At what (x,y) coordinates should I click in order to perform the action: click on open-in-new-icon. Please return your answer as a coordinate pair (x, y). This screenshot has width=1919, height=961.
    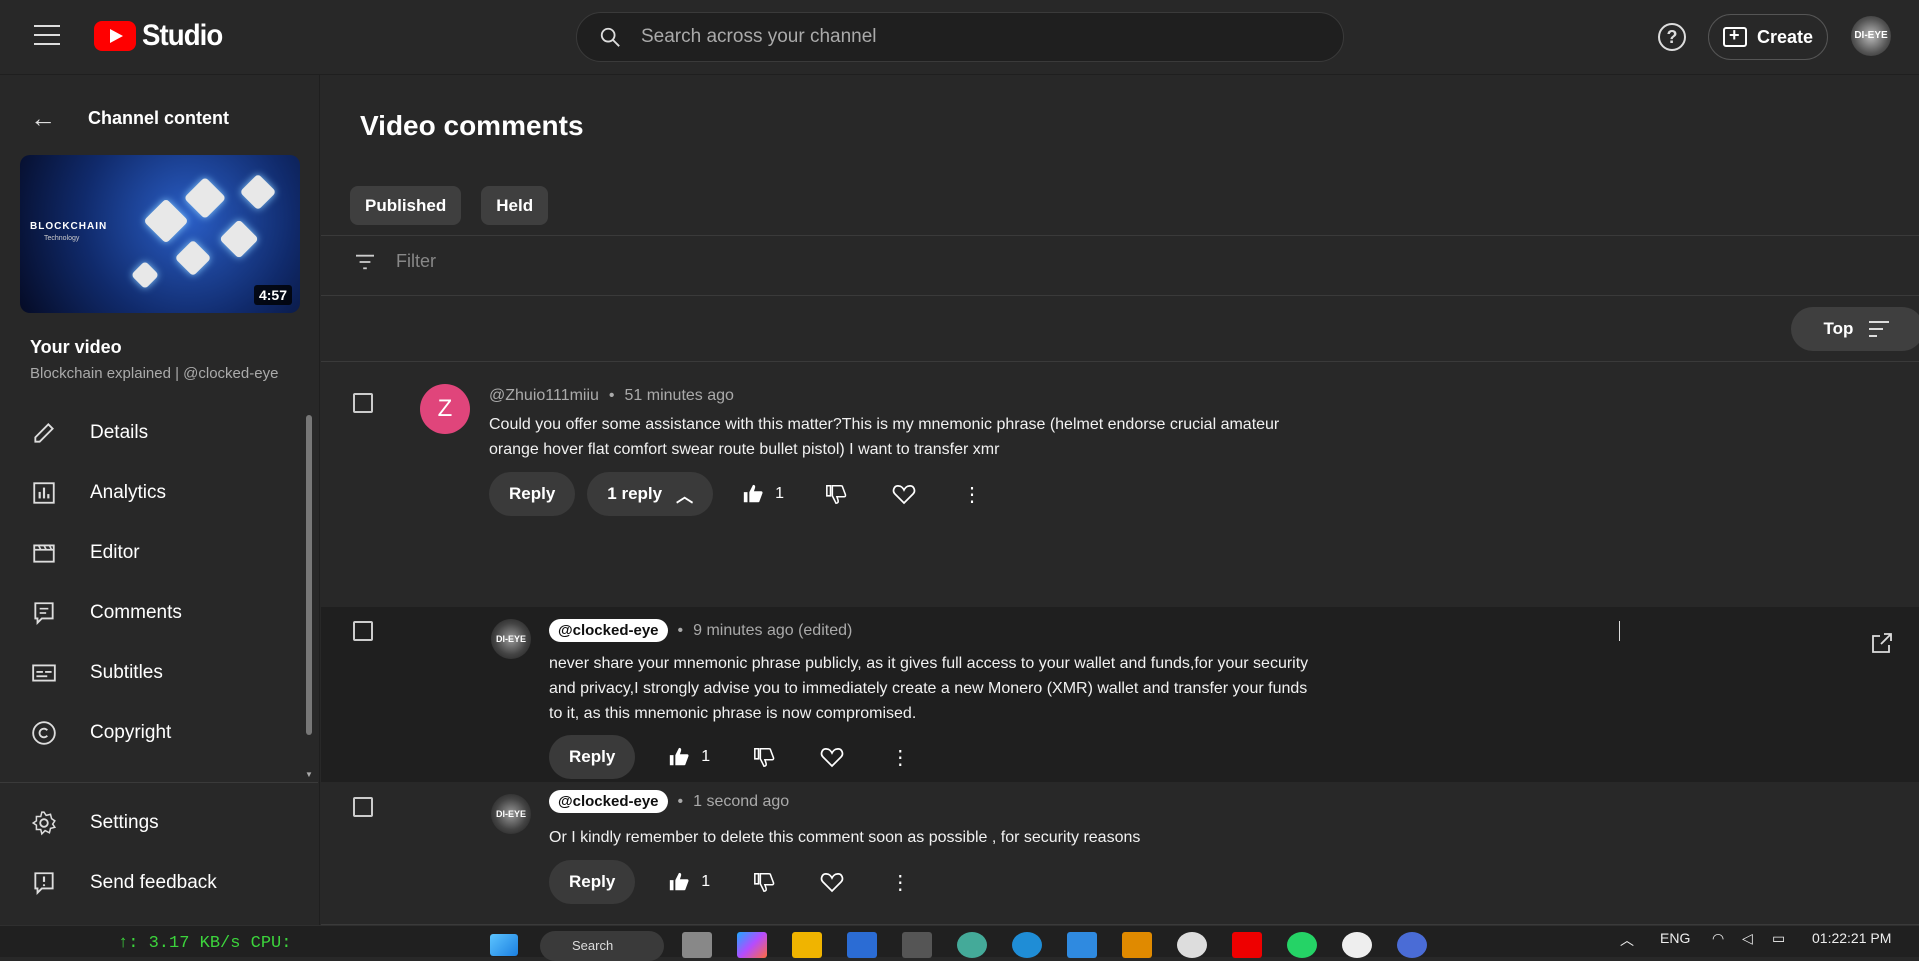
    Looking at the image, I should click on (1882, 645).